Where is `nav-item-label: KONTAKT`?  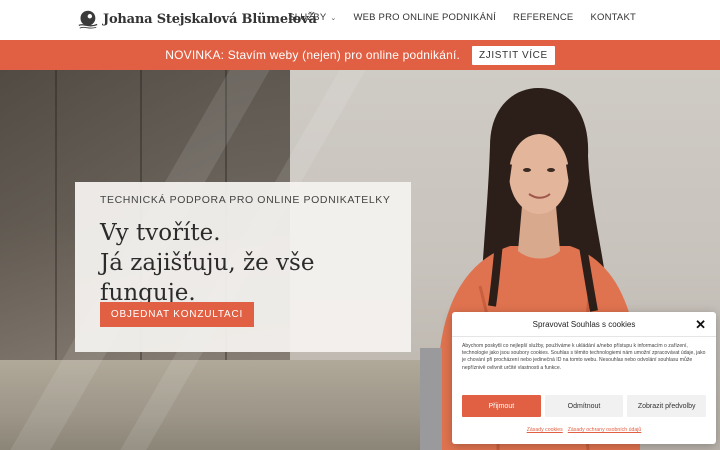 nav-item-label: KONTAKT is located at coordinates (613, 17).